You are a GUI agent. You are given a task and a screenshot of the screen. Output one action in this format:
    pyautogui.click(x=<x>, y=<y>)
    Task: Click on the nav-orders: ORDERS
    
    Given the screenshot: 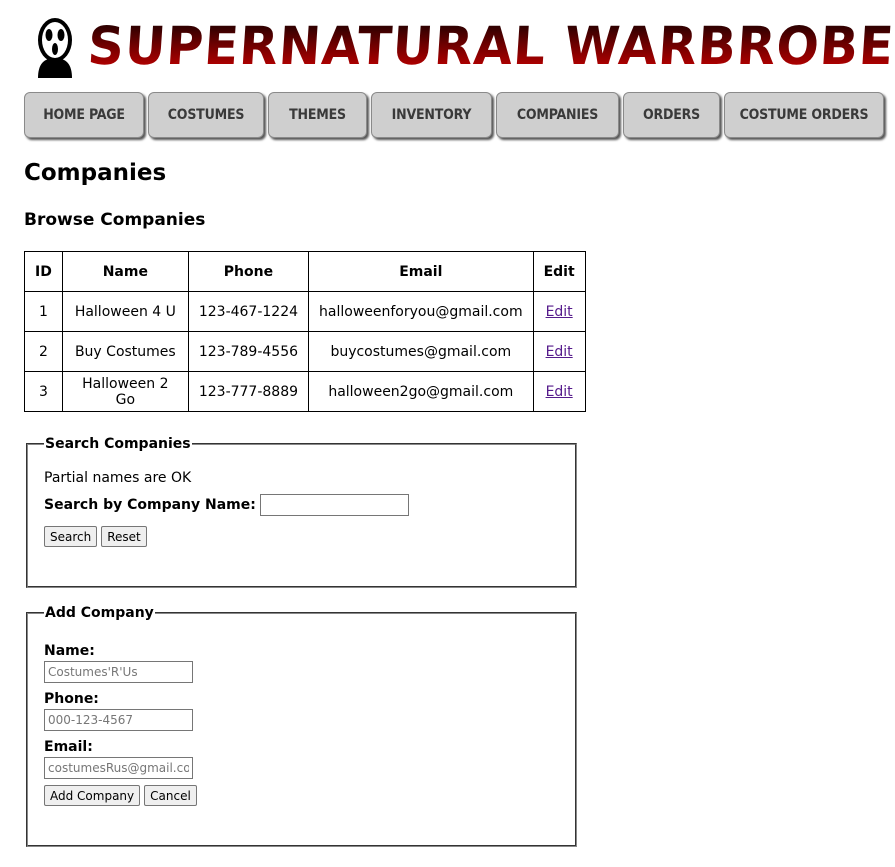 What is the action you would take?
    pyautogui.click(x=671, y=115)
    